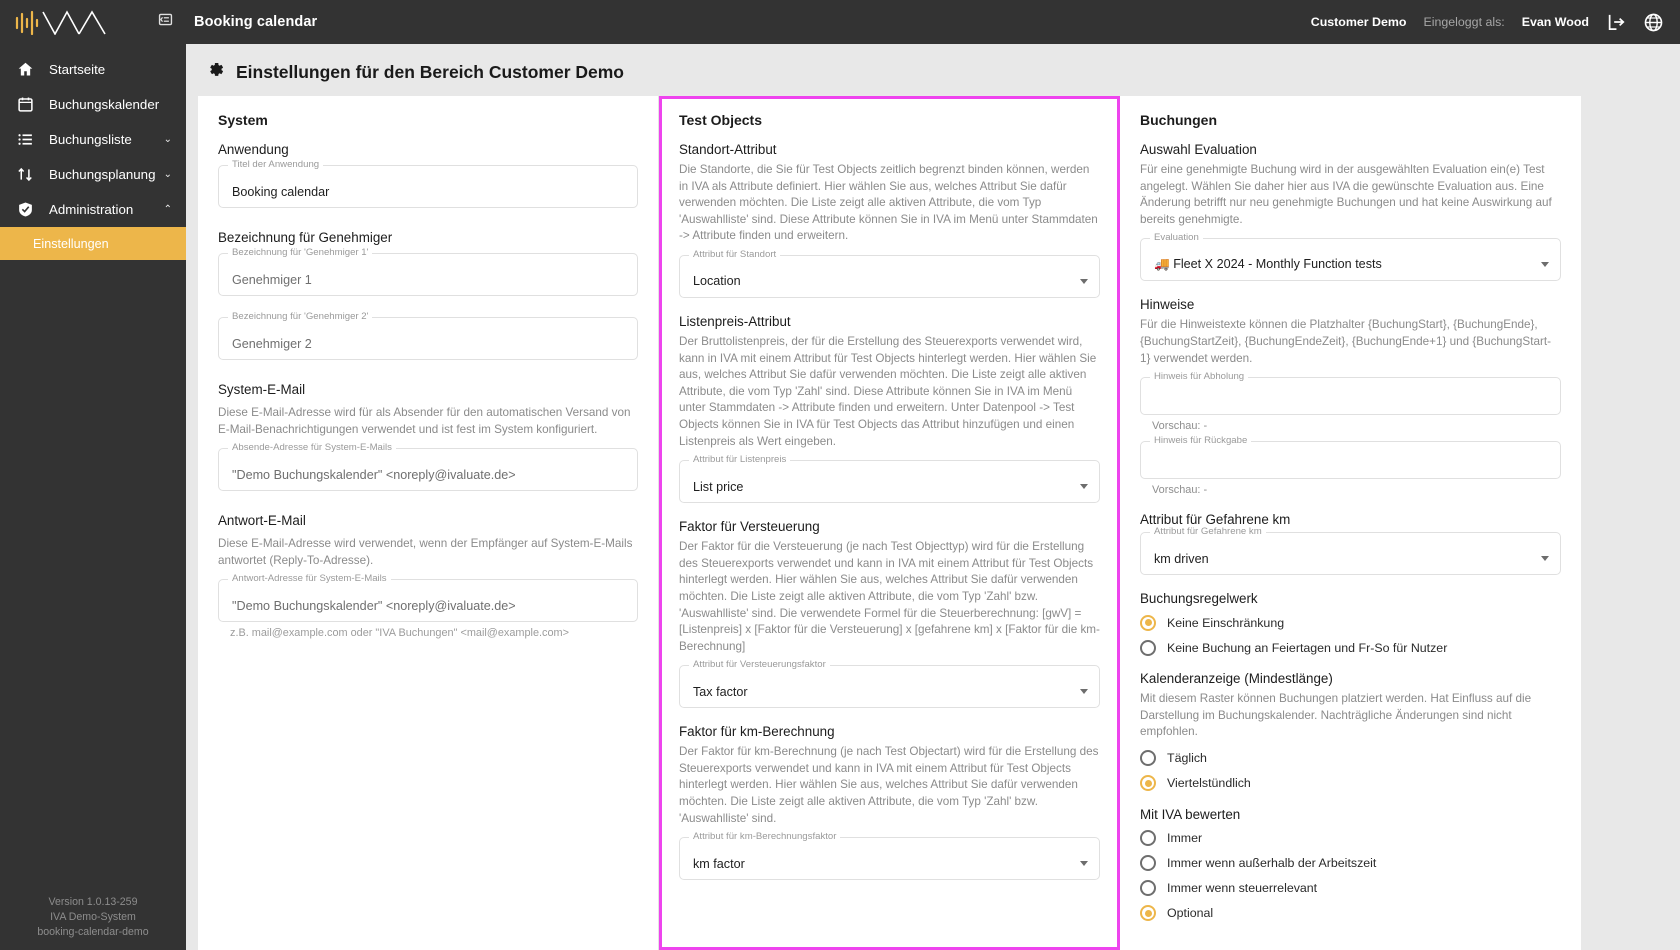  I want to click on hinweis-rueckgabe-field: Hinweis für Rückgabe, so click(1350, 457).